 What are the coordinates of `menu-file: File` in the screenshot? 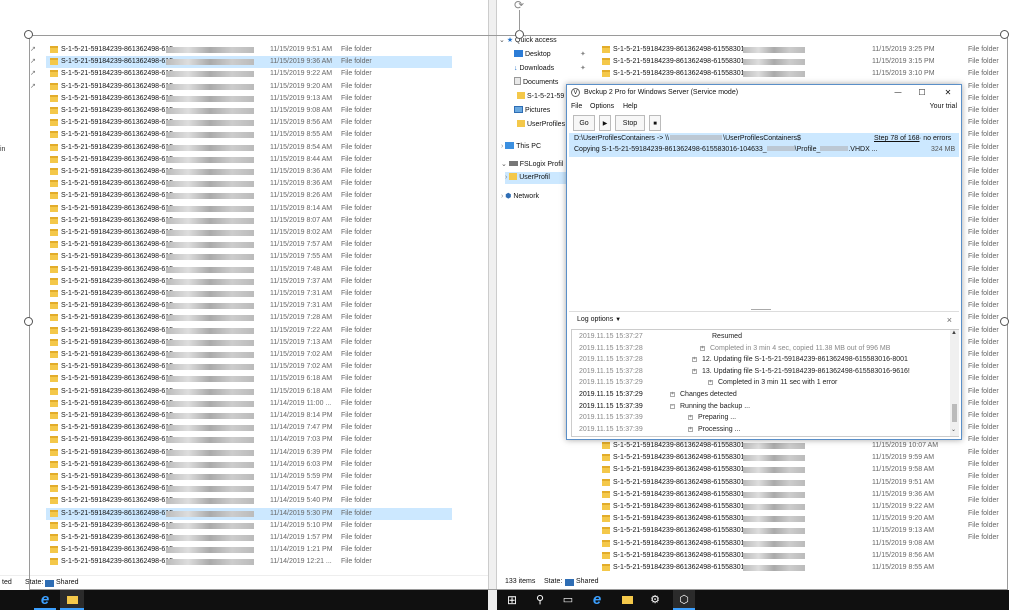 It's located at (576, 107).